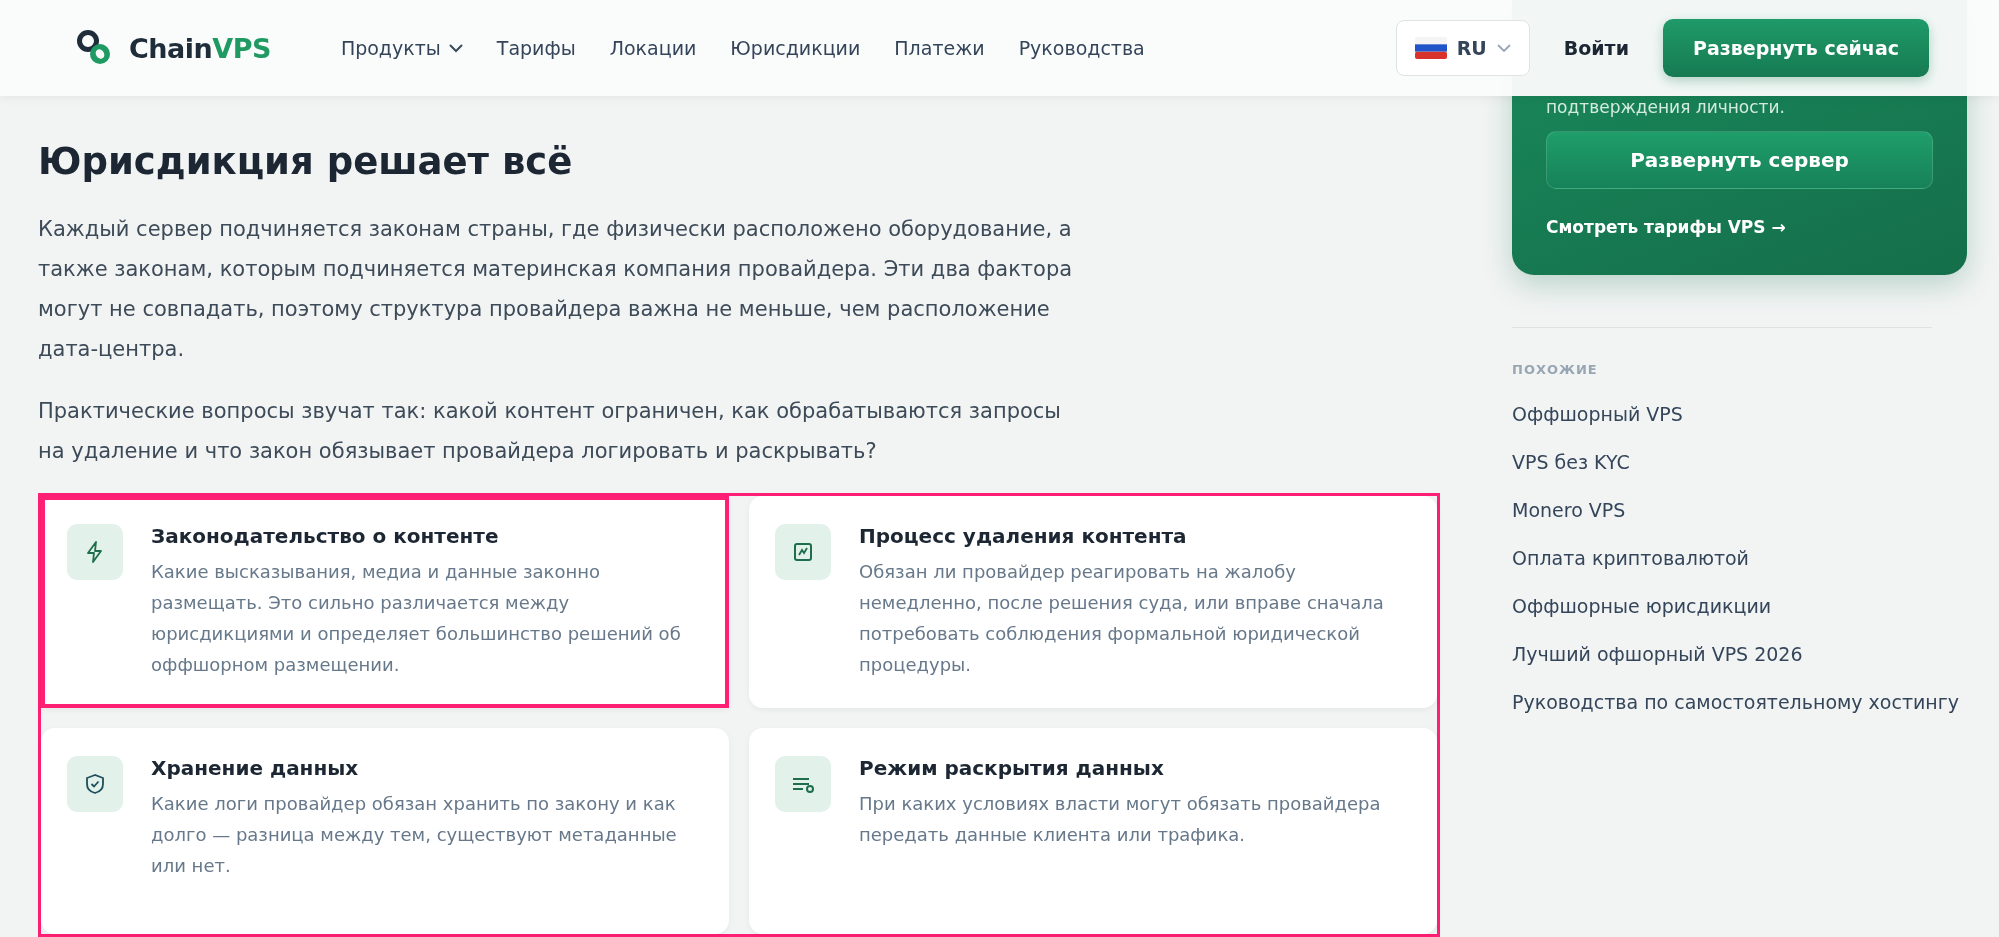 The image size is (1999, 937). What do you see at coordinates (255, 768) in the screenshot?
I see `card-title: Хранение данных` at bounding box center [255, 768].